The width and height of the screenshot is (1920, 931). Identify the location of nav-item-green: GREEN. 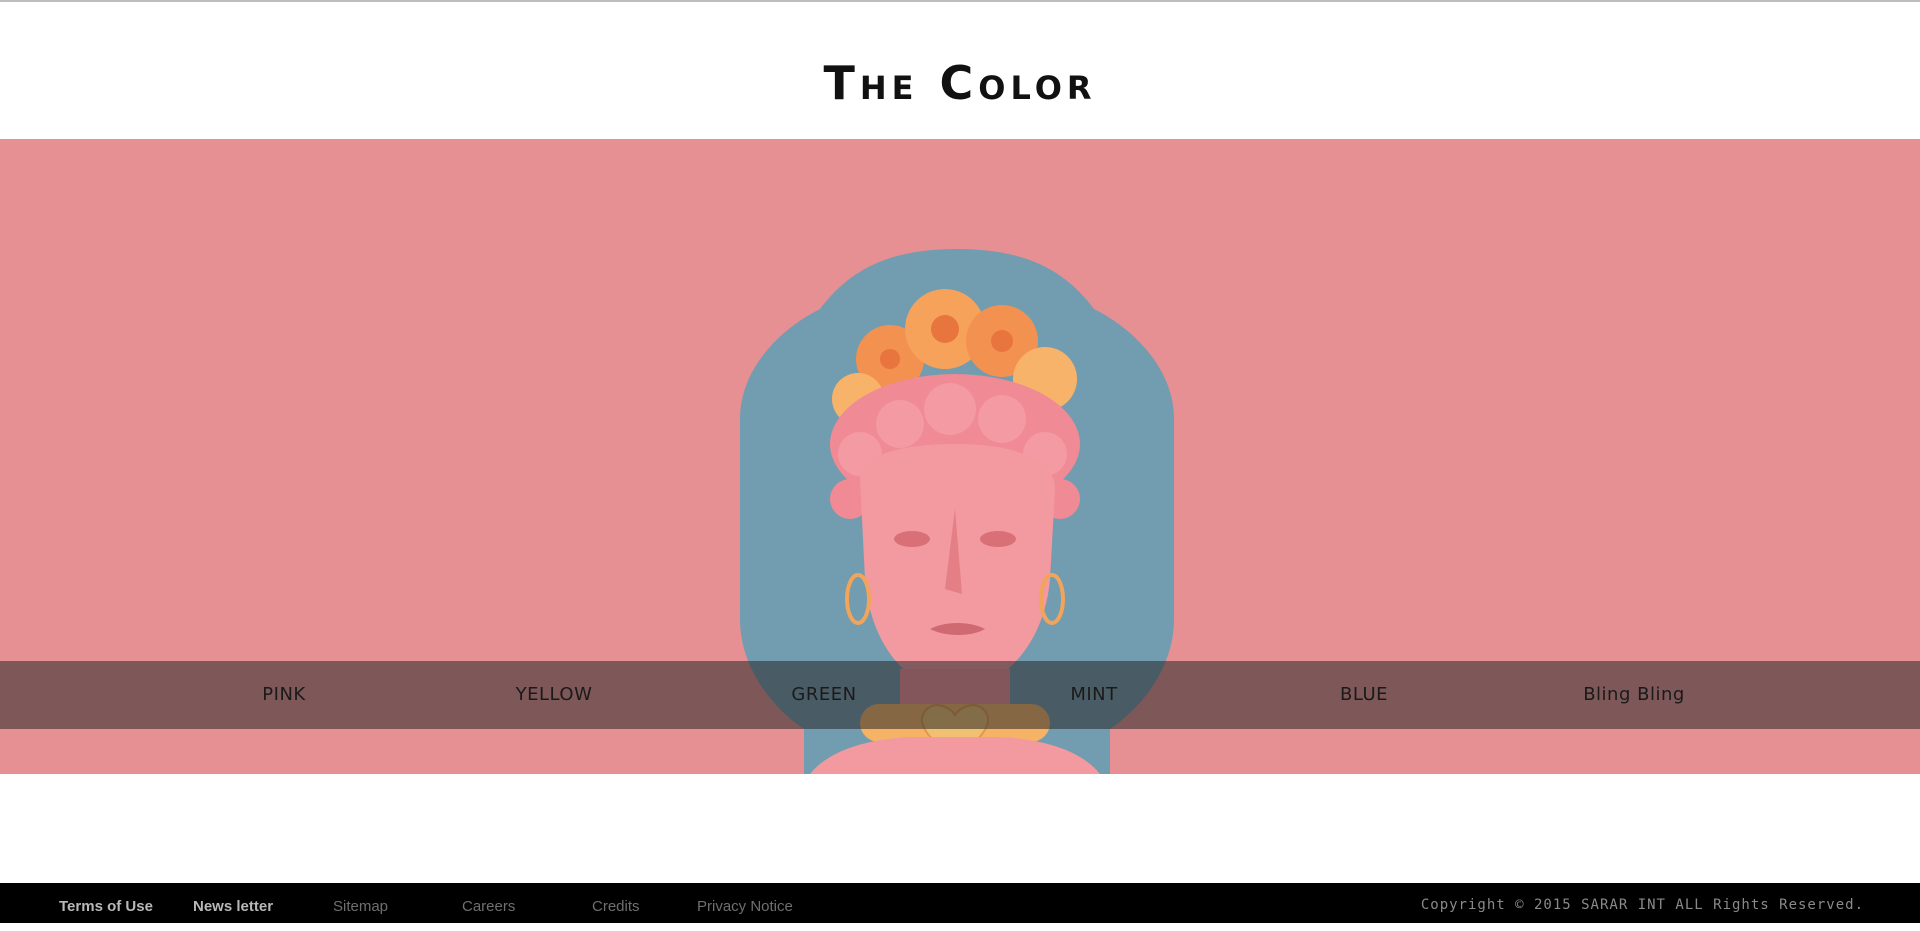
(824, 695).